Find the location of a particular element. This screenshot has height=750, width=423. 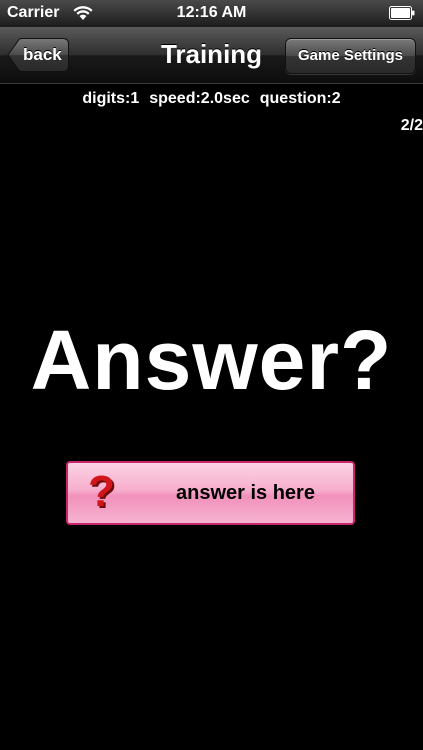

navigation-bar: back Training Game Settings is located at coordinates (211, 55).